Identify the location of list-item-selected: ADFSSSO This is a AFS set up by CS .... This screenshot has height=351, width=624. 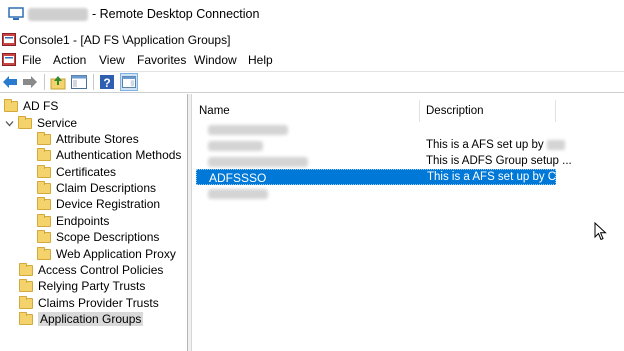
(386, 177).